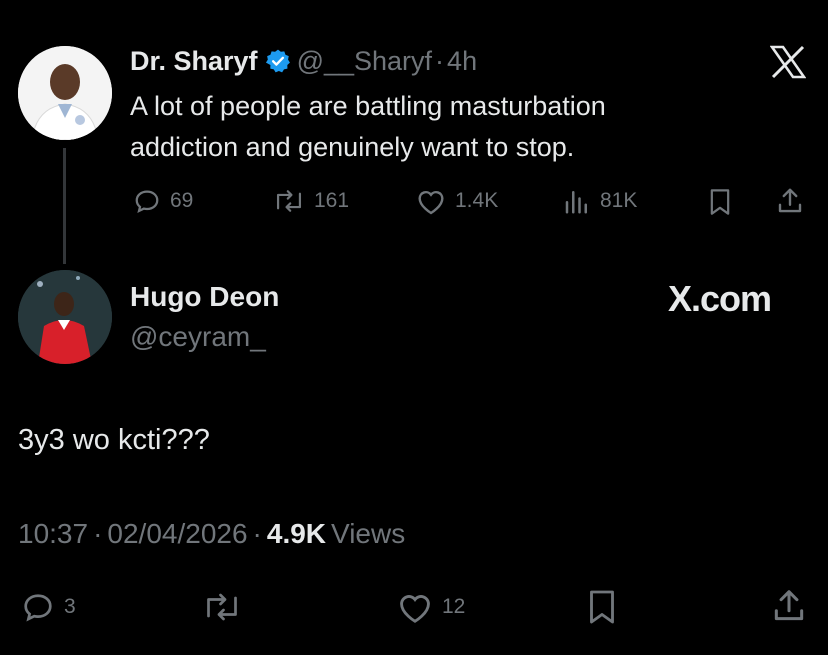 The height and width of the screenshot is (655, 828). I want to click on reply-author-handle: @ceyram_, so click(198, 337).